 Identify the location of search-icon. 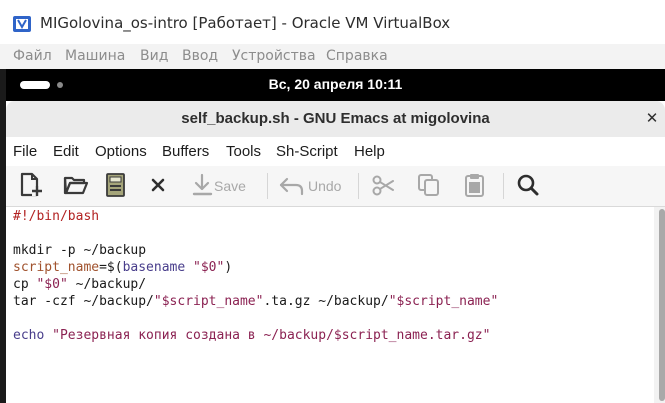
(528, 186).